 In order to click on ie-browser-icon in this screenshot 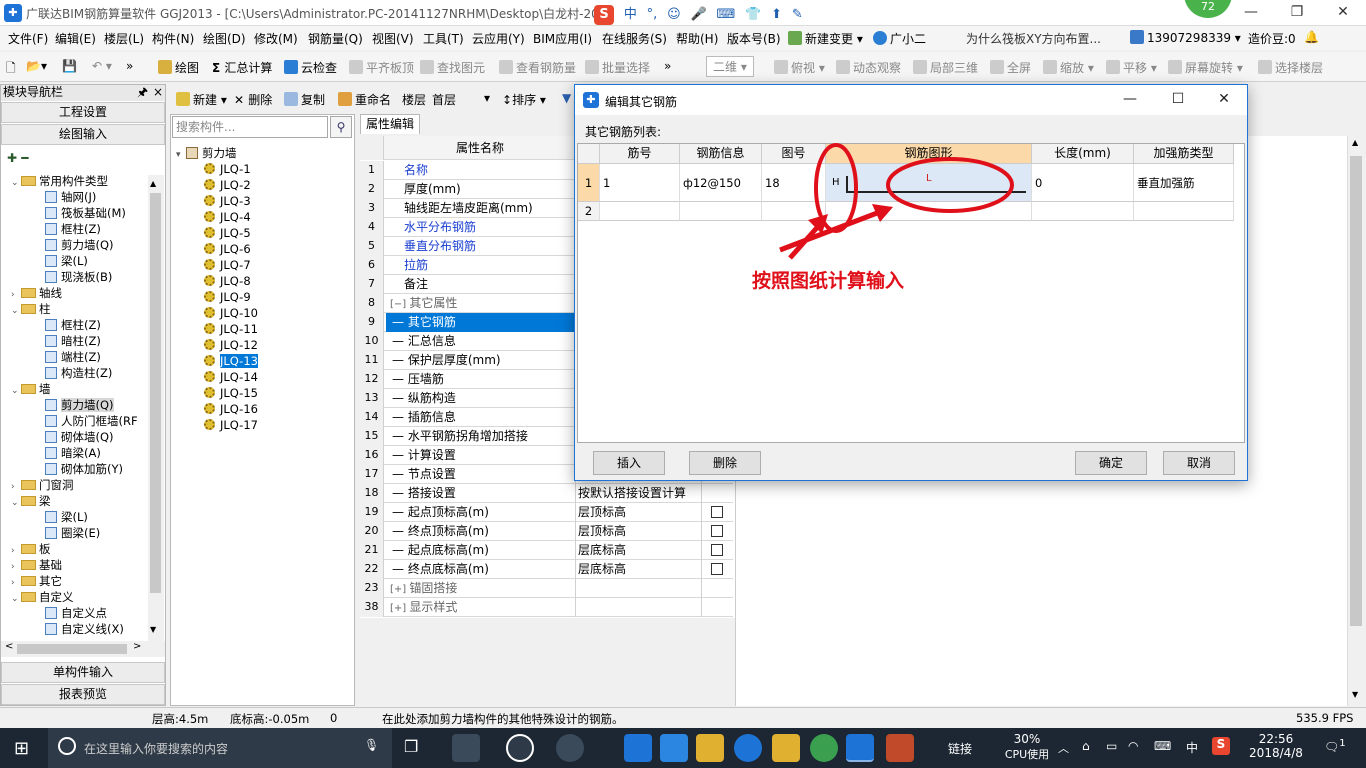, I will do `click(520, 748)`.